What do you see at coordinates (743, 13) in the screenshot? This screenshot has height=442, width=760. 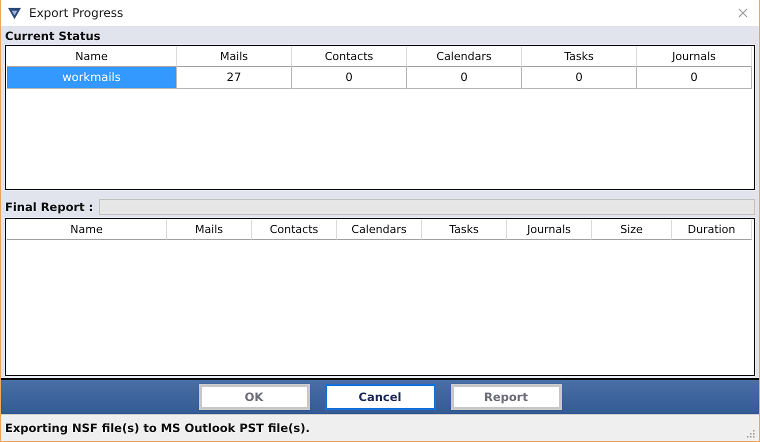 I see `close-icon` at bounding box center [743, 13].